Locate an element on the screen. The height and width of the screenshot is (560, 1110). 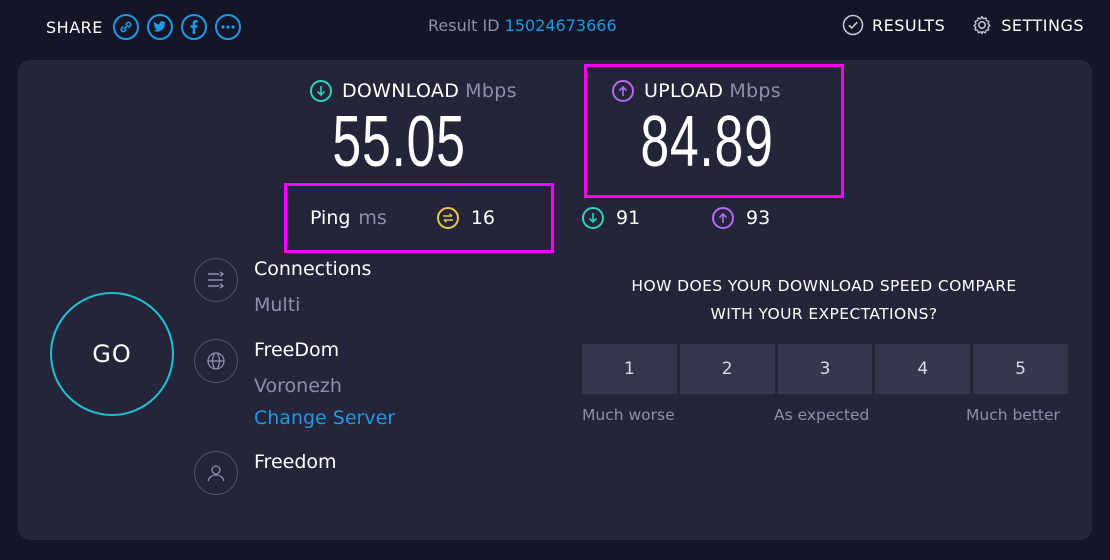
rating-scale: 1 2 3 4 5 is located at coordinates (825, 369).